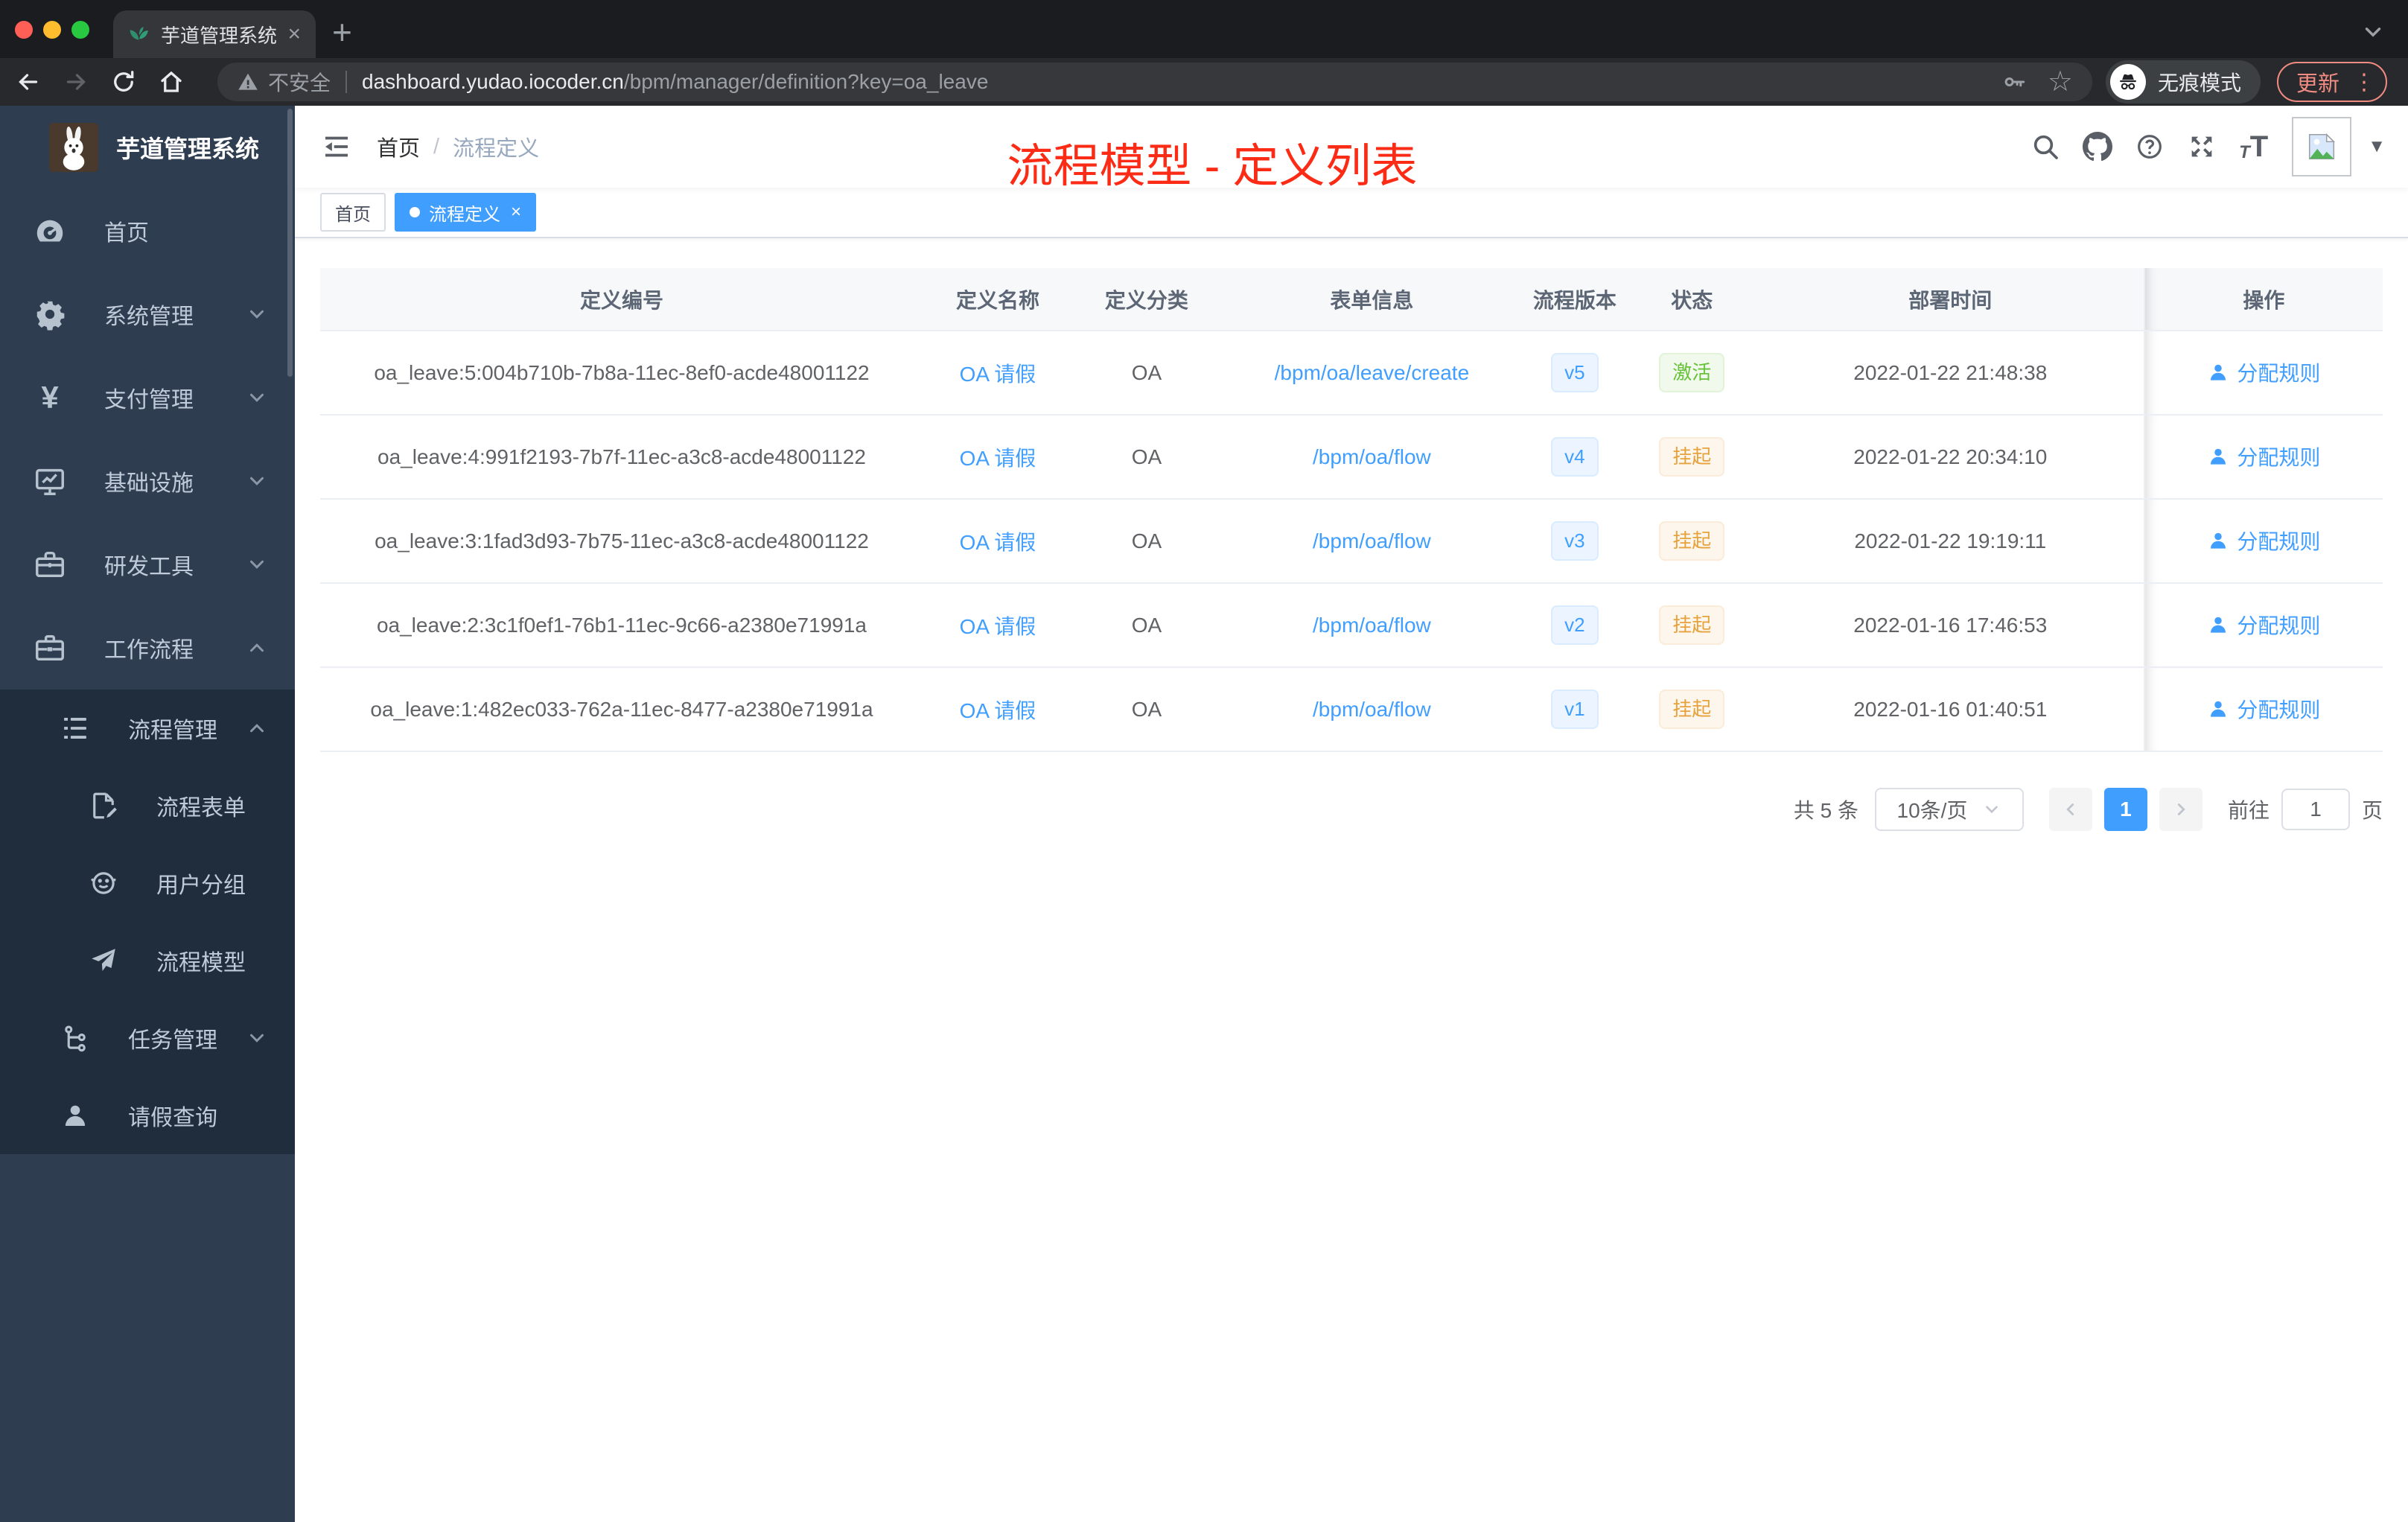  Describe the element at coordinates (299, 83) in the screenshot. I see `not-secure-label: 不安全` at that location.